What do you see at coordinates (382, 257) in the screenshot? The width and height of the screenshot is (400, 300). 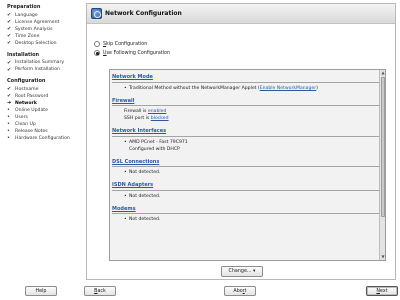 I see `scroll-down-icon: ▼` at bounding box center [382, 257].